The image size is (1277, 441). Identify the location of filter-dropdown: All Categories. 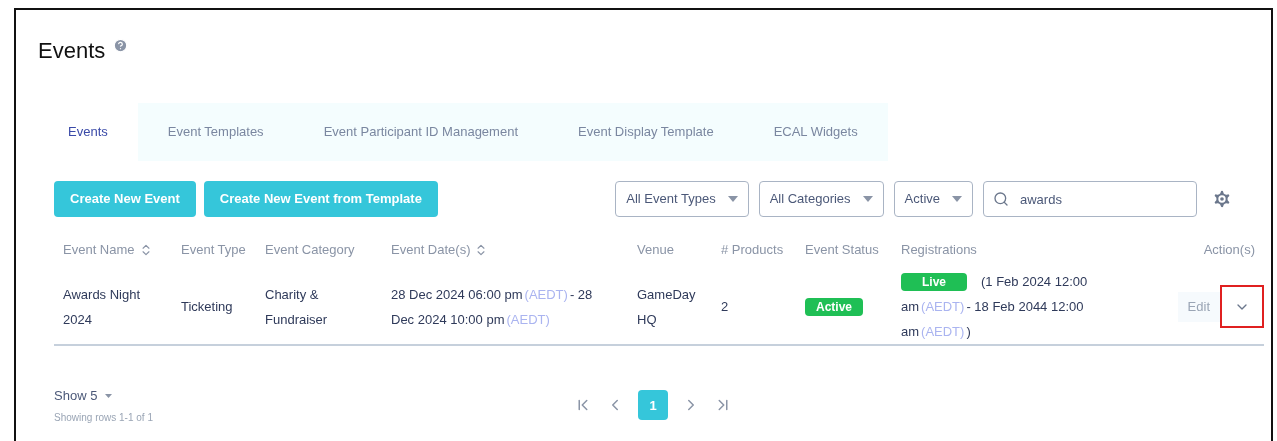
(821, 199).